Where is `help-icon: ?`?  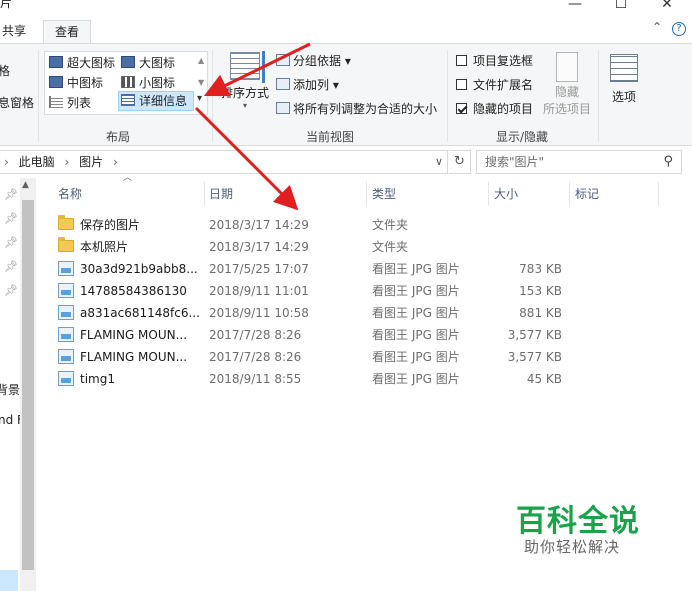
help-icon: ? is located at coordinates (679, 29).